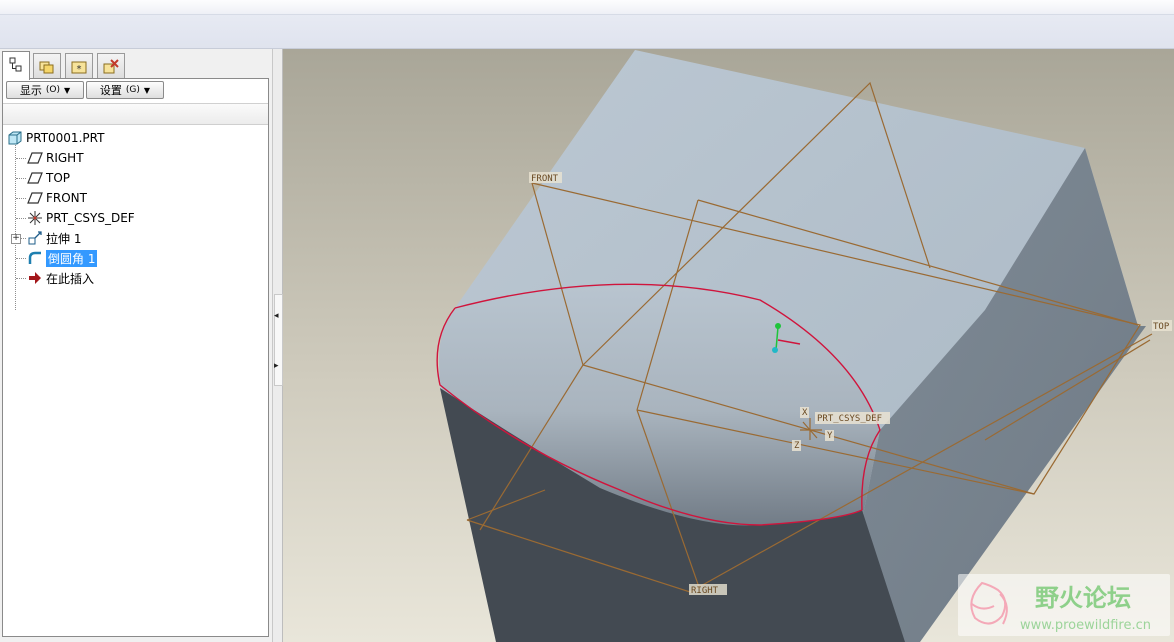 The width and height of the screenshot is (1174, 642). Describe the element at coordinates (72, 258) in the screenshot. I see `tree-item-label: 倒圆角 1` at that location.